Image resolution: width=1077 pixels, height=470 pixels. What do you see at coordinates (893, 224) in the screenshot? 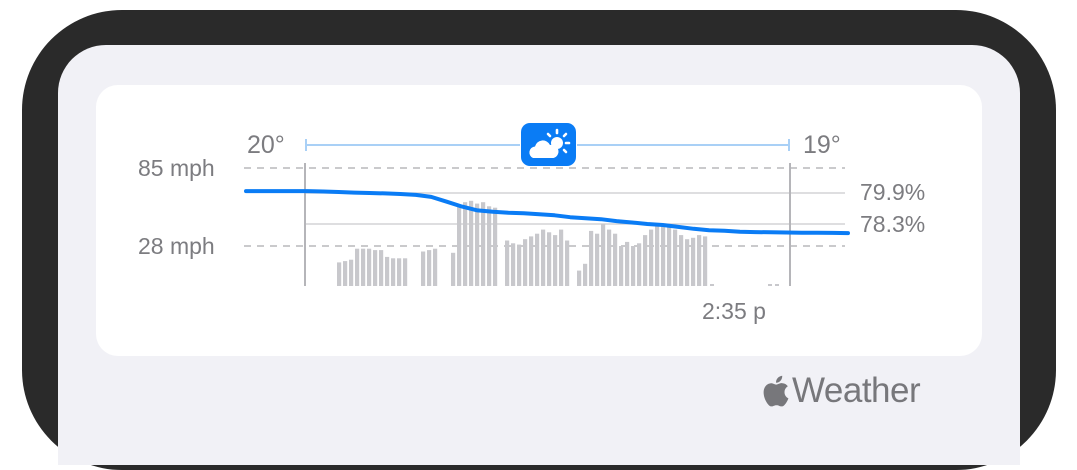
I see `humidity-low-label: 78.3%` at bounding box center [893, 224].